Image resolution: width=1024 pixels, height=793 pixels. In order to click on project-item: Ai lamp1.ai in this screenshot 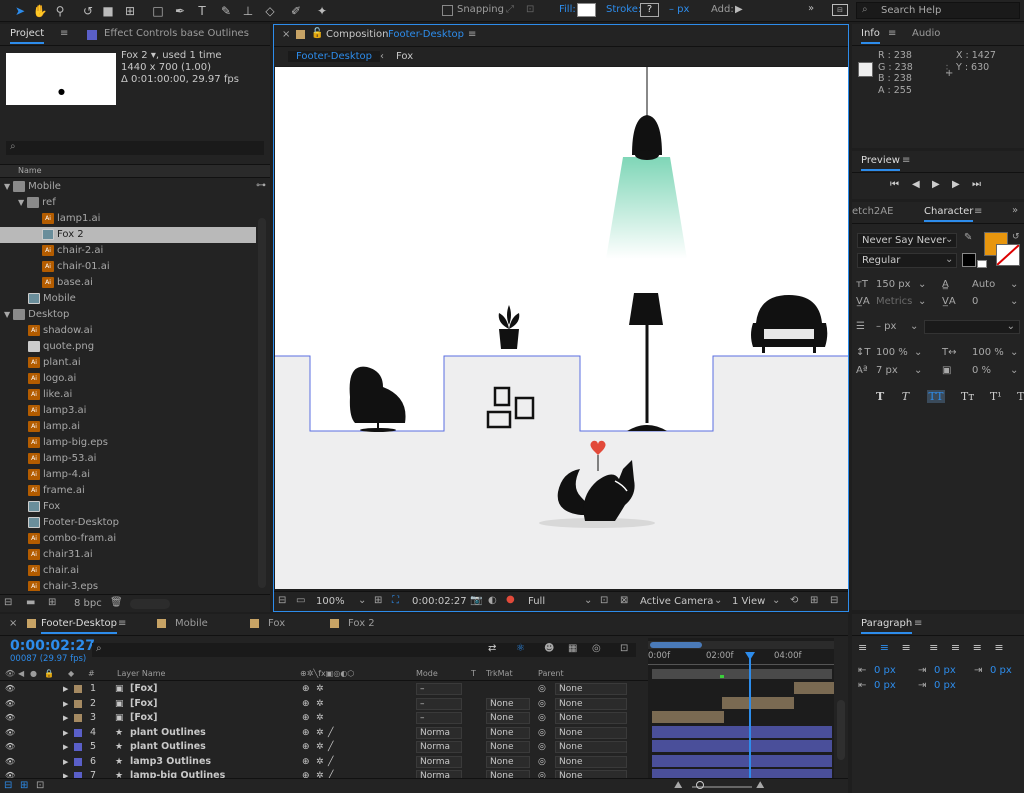, I will do `click(128, 219)`.